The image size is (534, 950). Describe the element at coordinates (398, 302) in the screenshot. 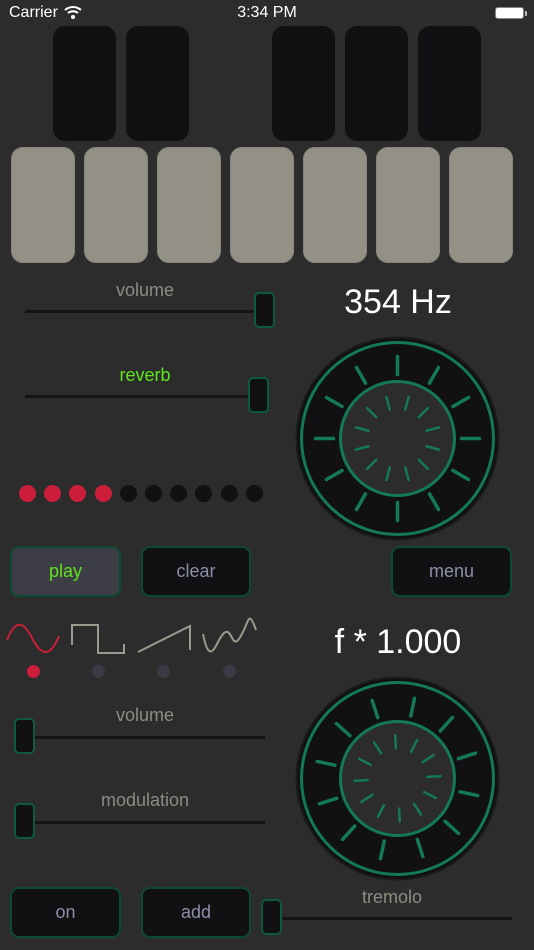

I see `frequency-readout: 354 Hz` at that location.